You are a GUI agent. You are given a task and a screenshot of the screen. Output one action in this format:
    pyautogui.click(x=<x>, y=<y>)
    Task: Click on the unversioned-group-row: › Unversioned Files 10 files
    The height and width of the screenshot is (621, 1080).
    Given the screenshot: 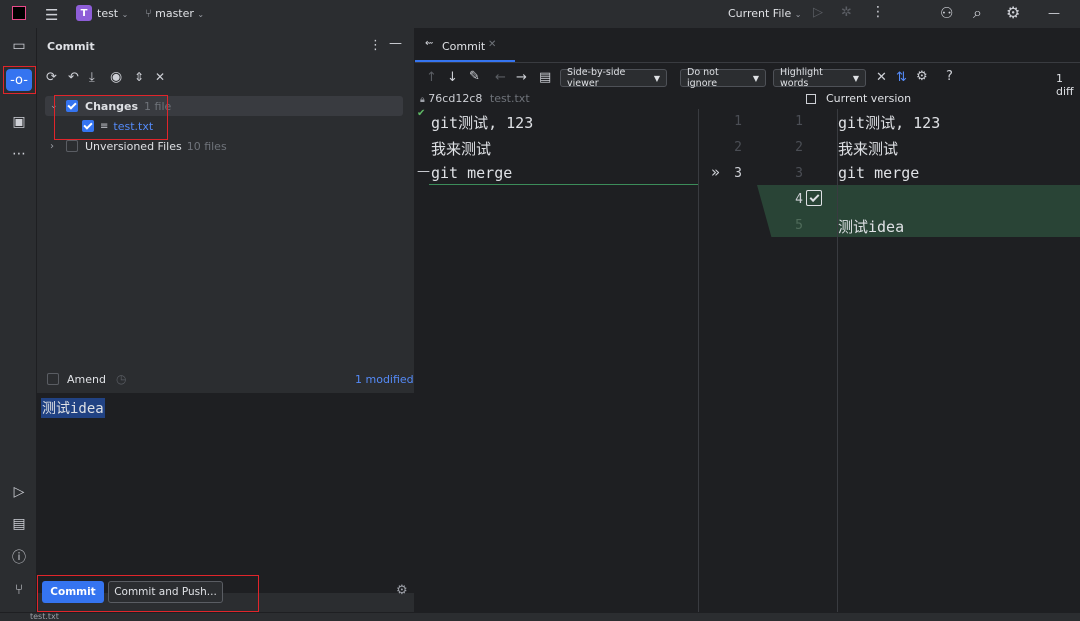 What is the action you would take?
    pyautogui.click(x=138, y=146)
    